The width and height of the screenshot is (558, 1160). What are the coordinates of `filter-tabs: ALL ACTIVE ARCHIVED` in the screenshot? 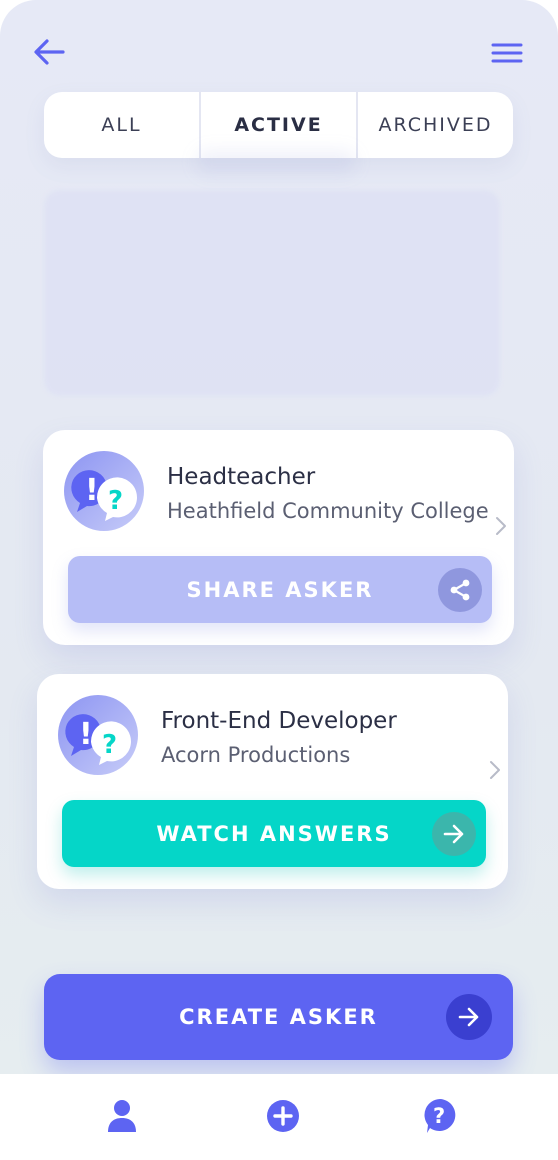 It's located at (278, 125).